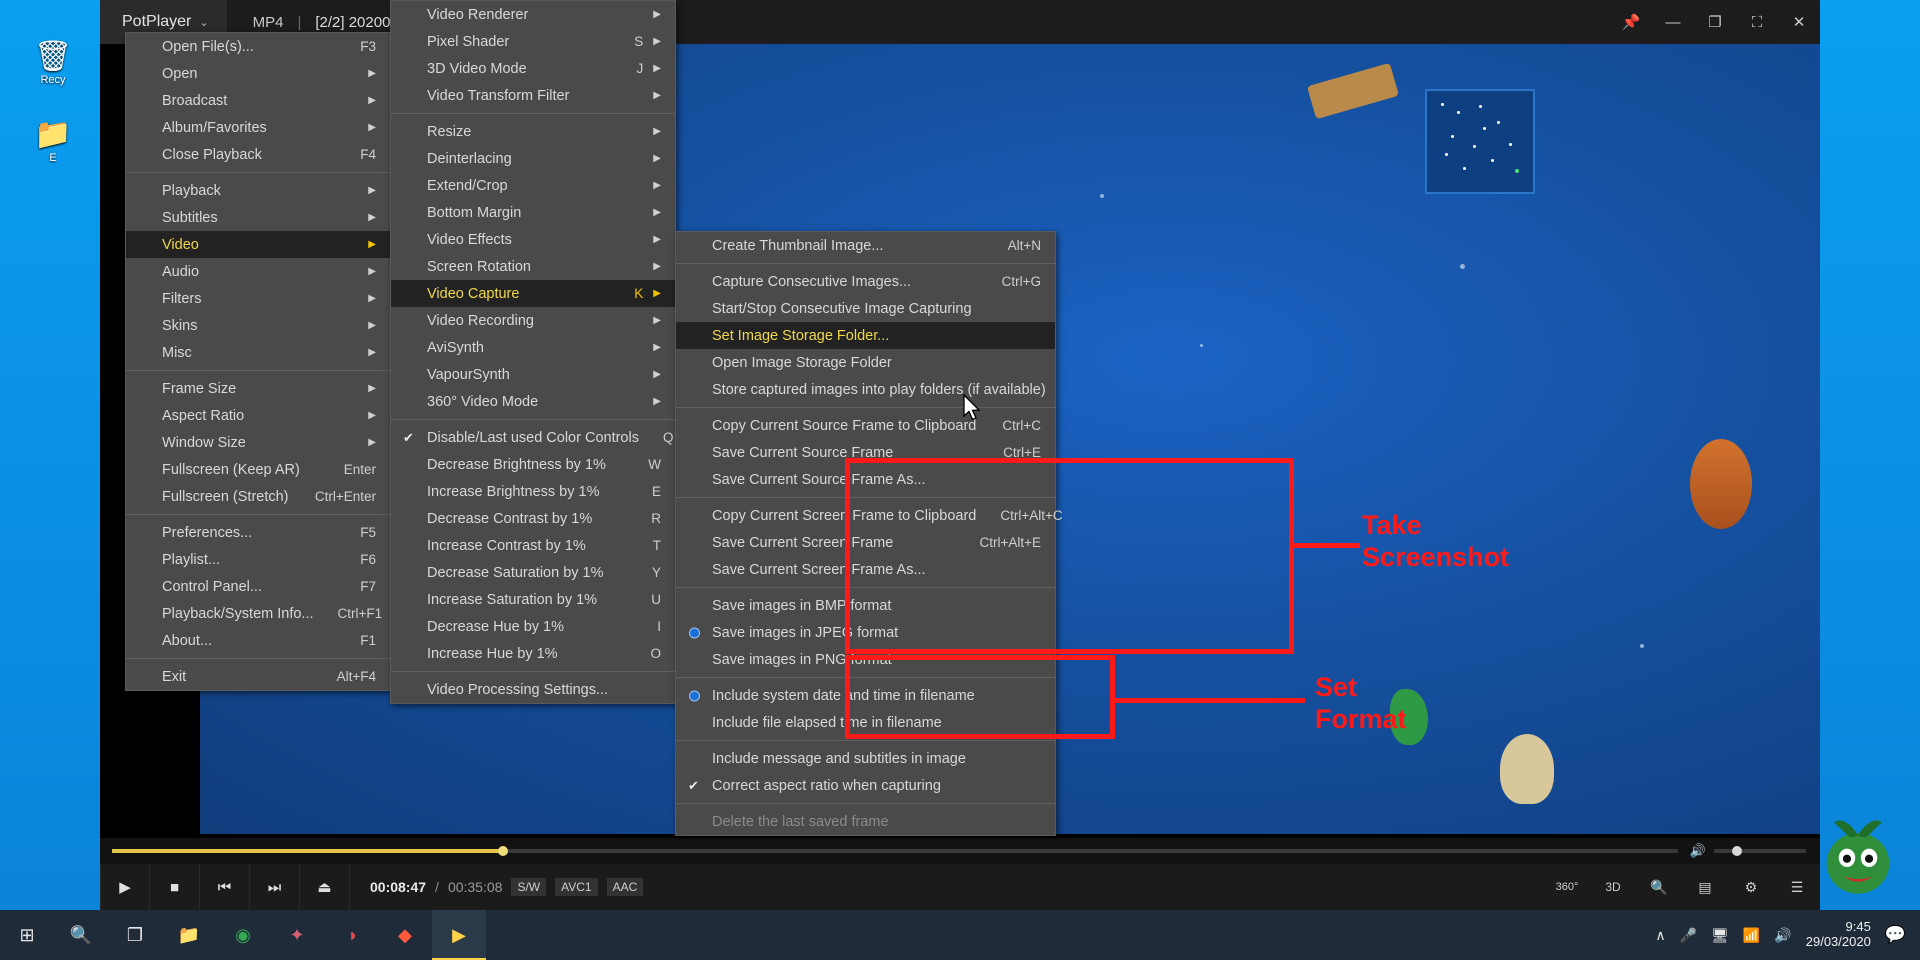  Describe the element at coordinates (258, 532) in the screenshot. I see `menu-item: Preferences... F5` at that location.